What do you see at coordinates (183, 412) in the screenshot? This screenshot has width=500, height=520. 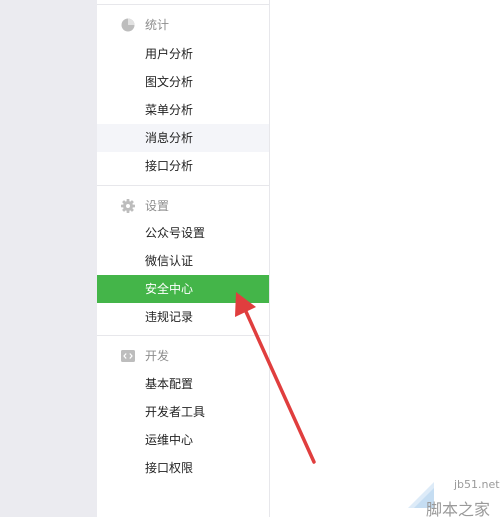 I see `menu-item-developer-tools: 开发者工具` at bounding box center [183, 412].